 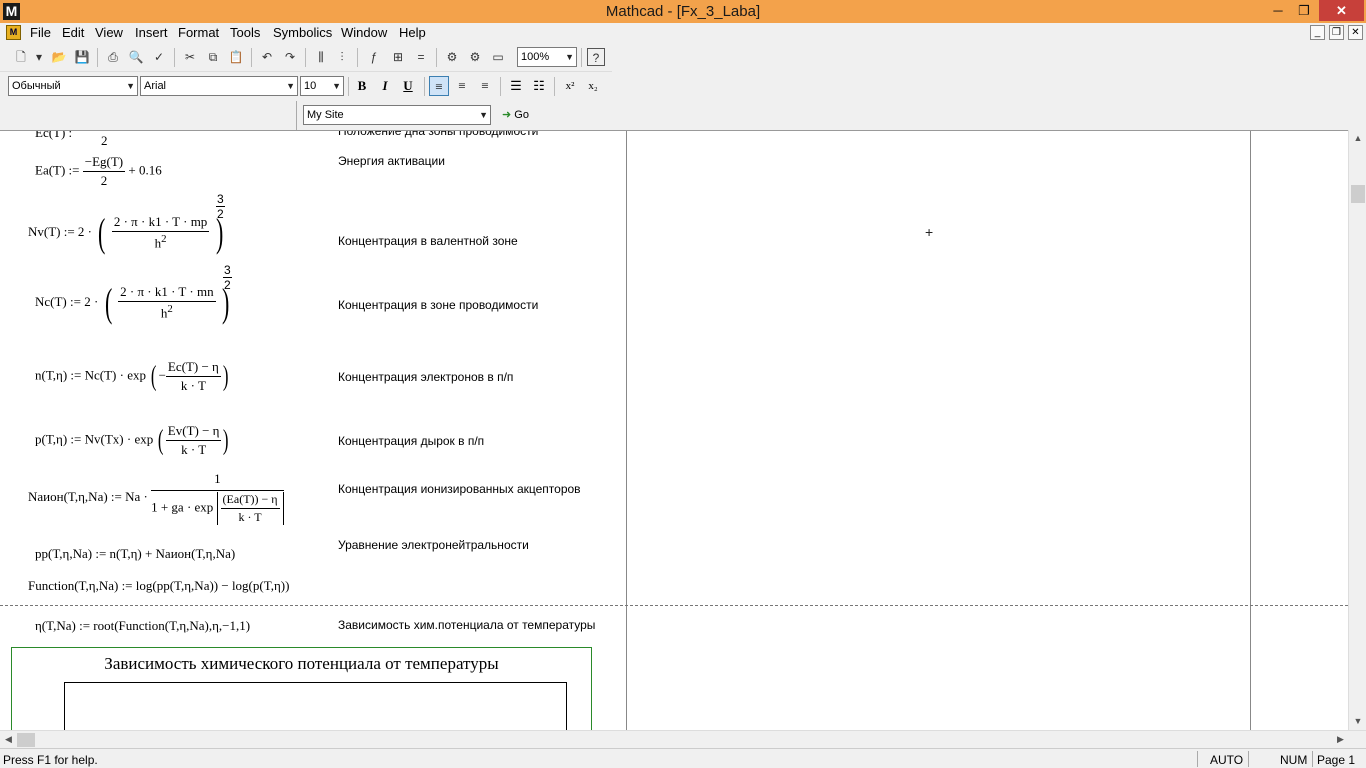 I want to click on align-center-icon: ≡, so click(x=462, y=86).